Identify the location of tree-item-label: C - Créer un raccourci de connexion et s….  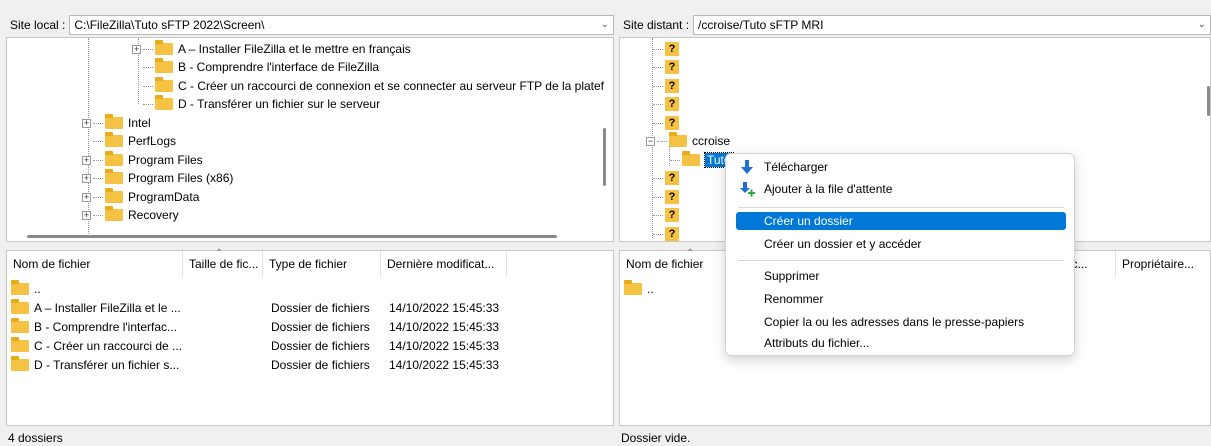
(391, 86).